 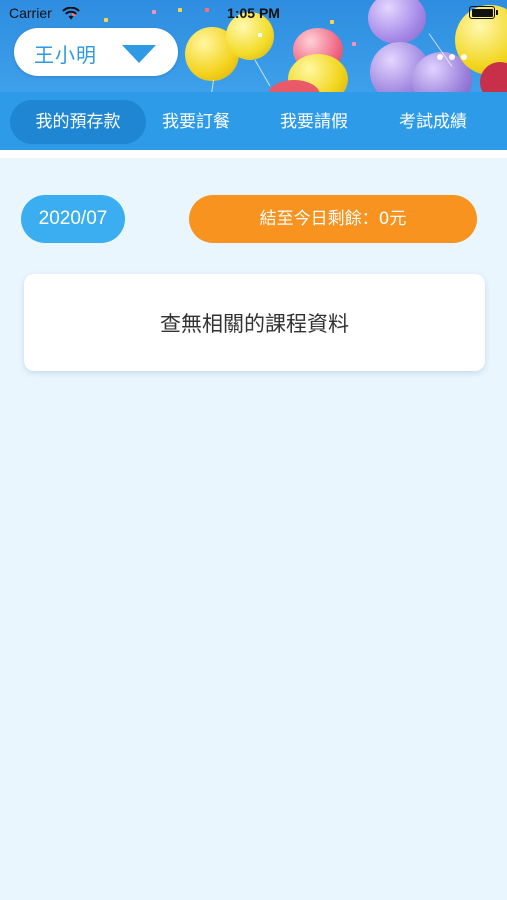 I want to click on tab-leave: 我要請假, so click(x=314, y=122).